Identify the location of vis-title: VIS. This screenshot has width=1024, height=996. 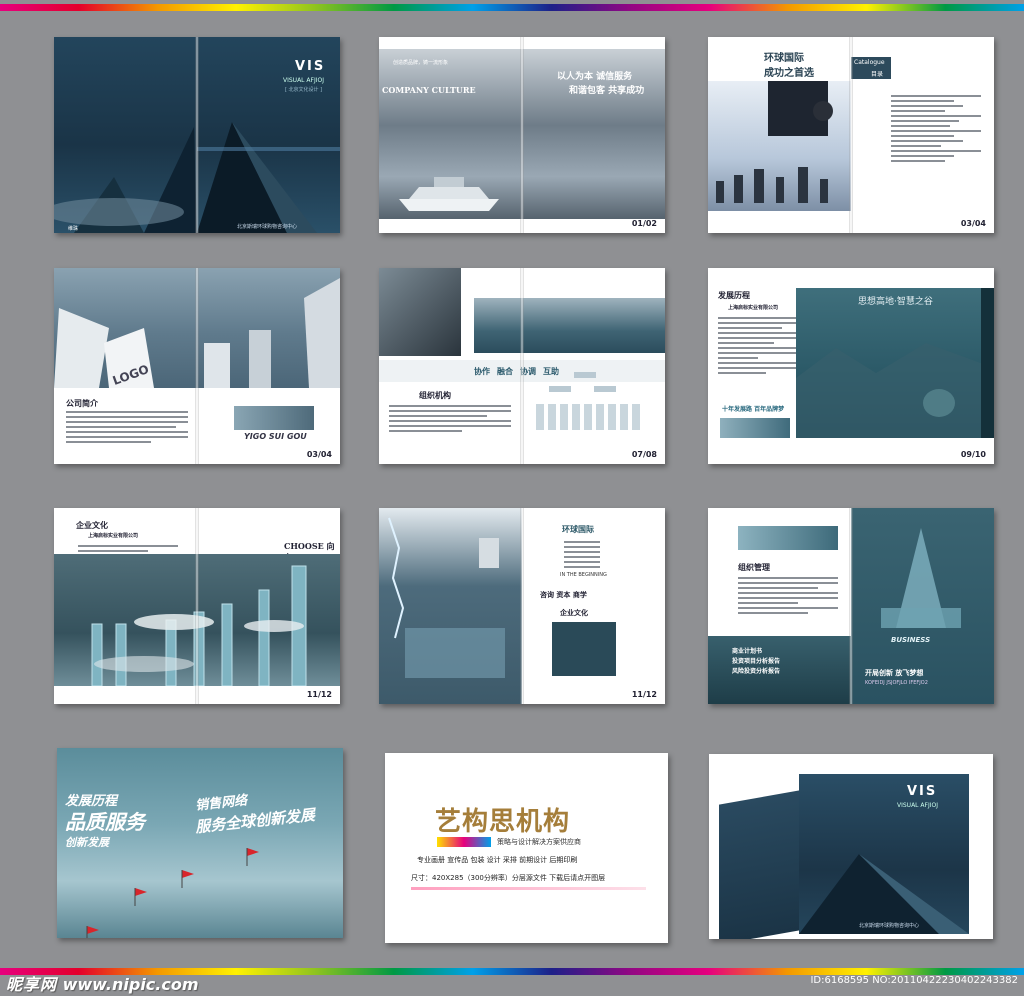
(310, 66).